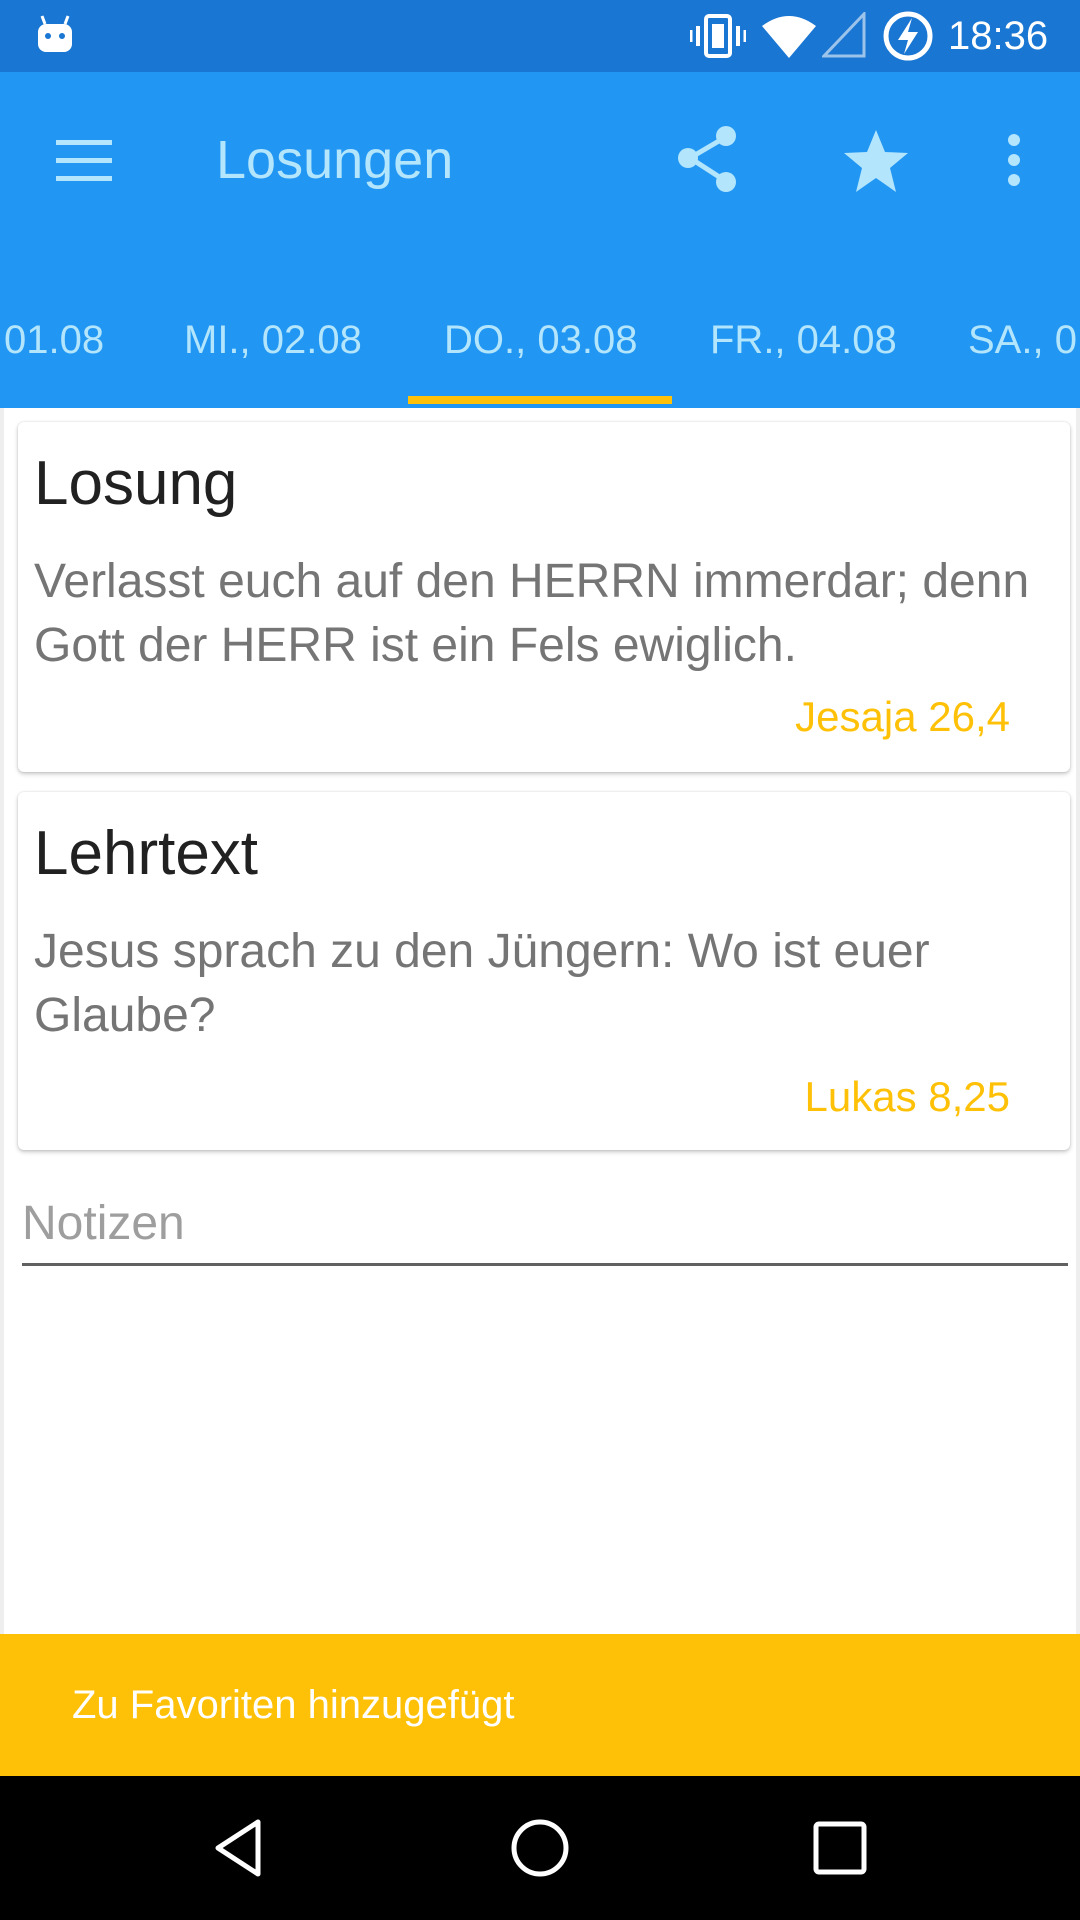  I want to click on tab-04-08: FR., 04.08, so click(803, 340).